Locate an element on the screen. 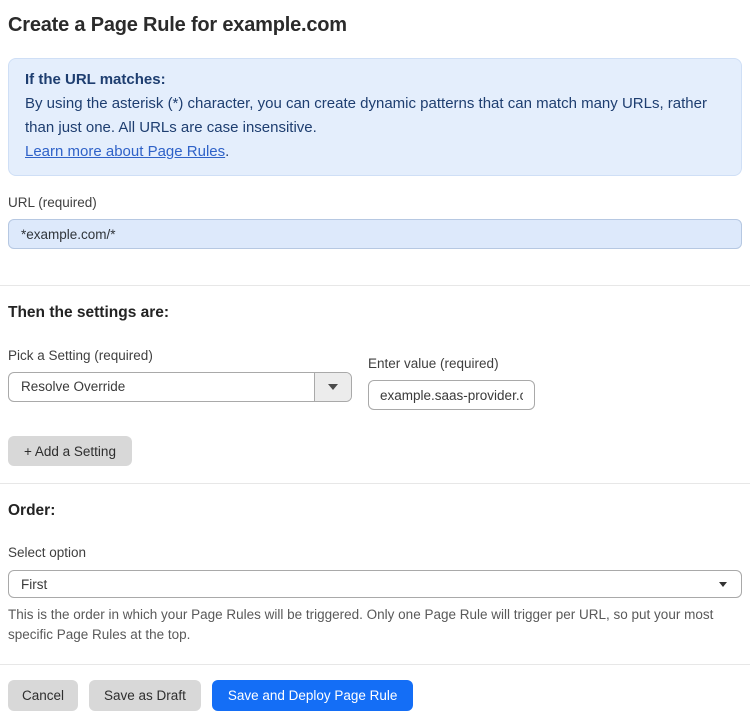 Image resolution: width=750 pixels, height=711 pixels. enter-value-column: Enter value (required) is located at coordinates (451, 379).